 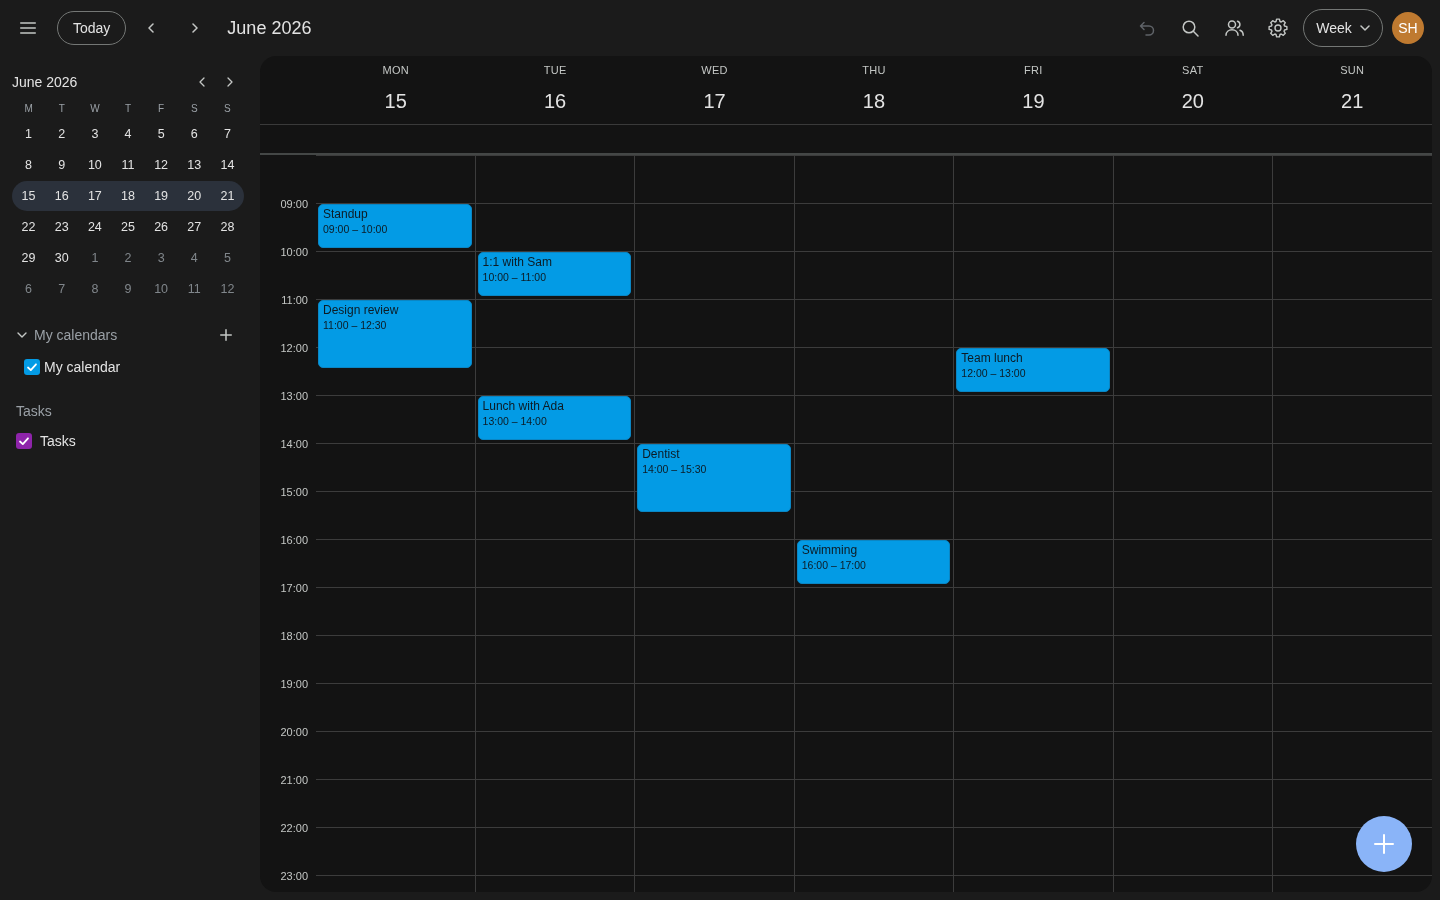 I want to click on hour-label: 09:00, so click(x=294, y=204).